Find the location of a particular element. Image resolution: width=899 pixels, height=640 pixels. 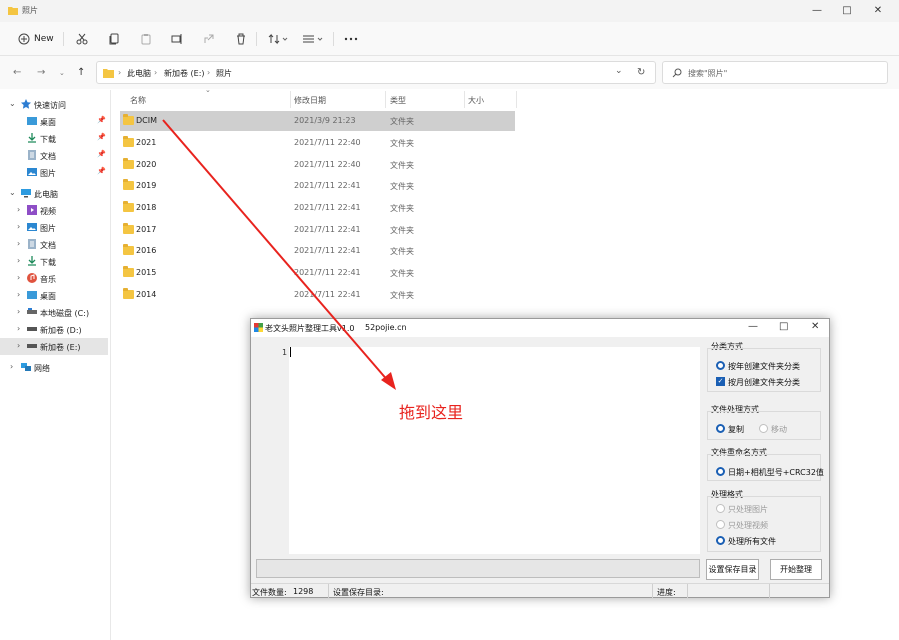

sidebar-item-videos: › 视频 is located at coordinates (54, 210).